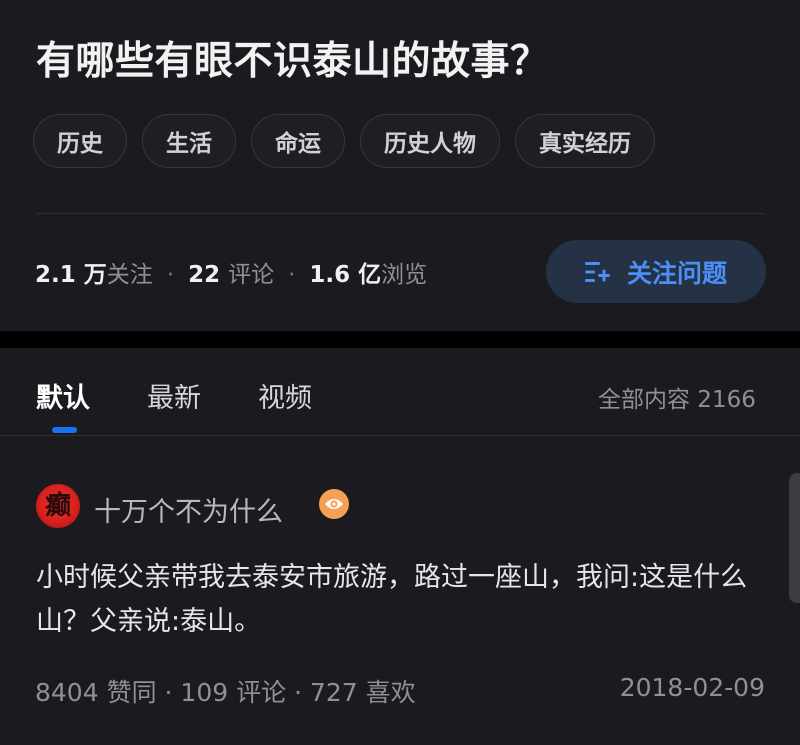 This screenshot has width=800, height=745. I want to click on tab-default: 默认, so click(63, 395).